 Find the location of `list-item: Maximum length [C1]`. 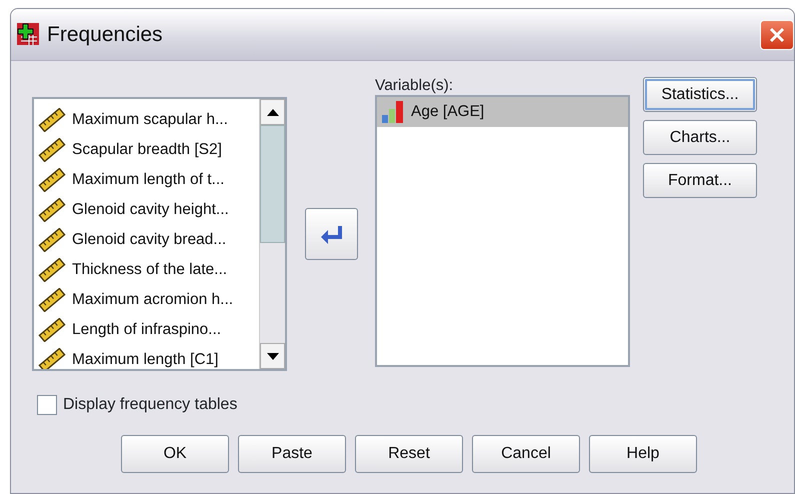

list-item: Maximum length [C1] is located at coordinates (146, 357).